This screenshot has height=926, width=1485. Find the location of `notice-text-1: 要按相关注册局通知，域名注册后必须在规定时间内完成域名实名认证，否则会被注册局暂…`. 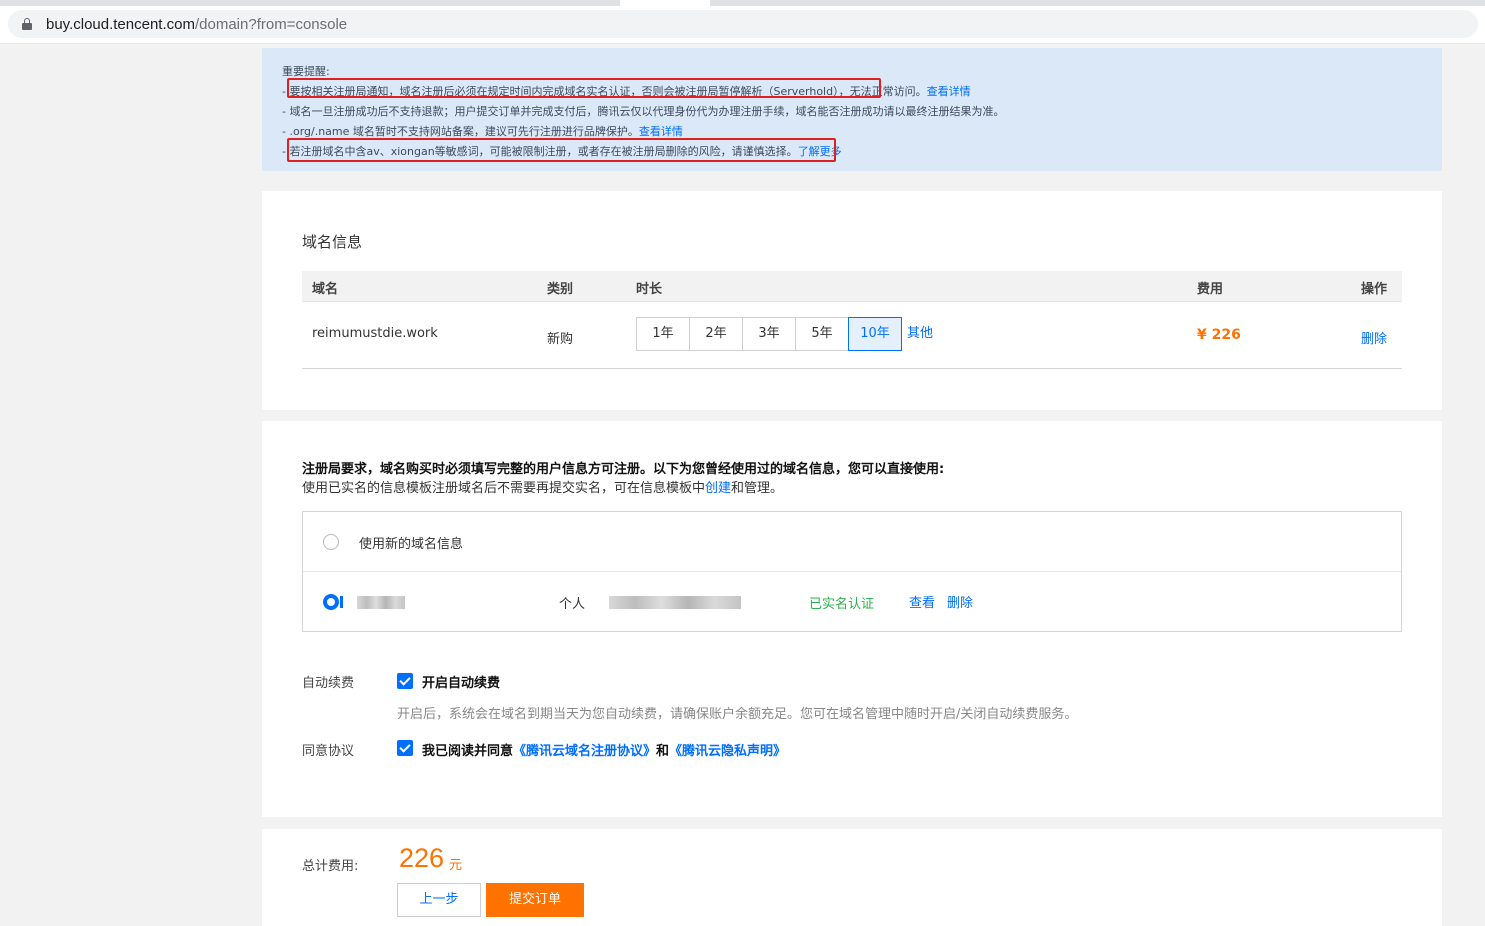

notice-text-1: 要按相关注册局通知，域名注册后必须在规定时间内完成域名实名认证，否则会被注册局暂… is located at coordinates (608, 91).